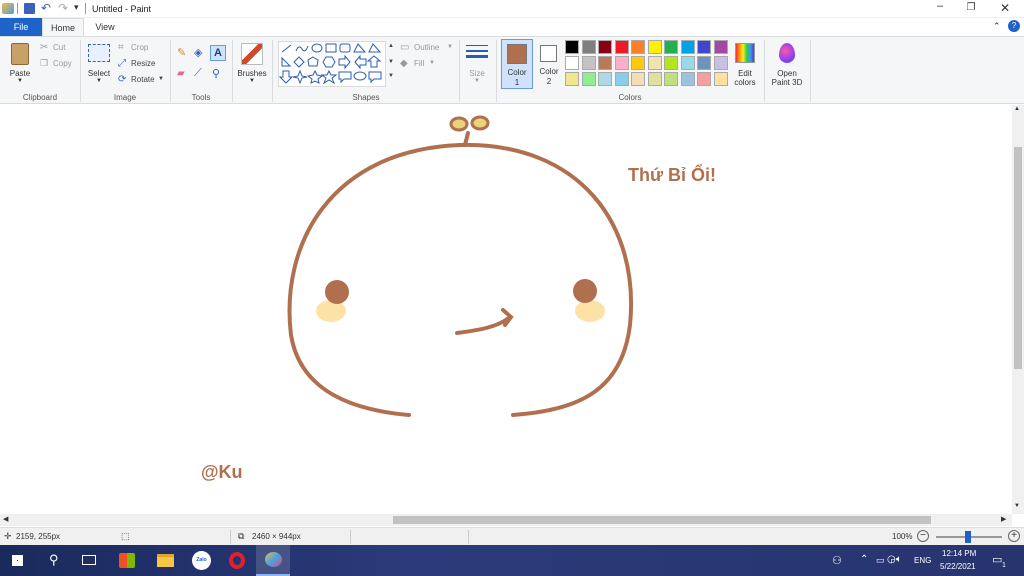 The image size is (1024, 576). Describe the element at coordinates (891, 559) in the screenshot. I see `network-icon: ◶` at that location.